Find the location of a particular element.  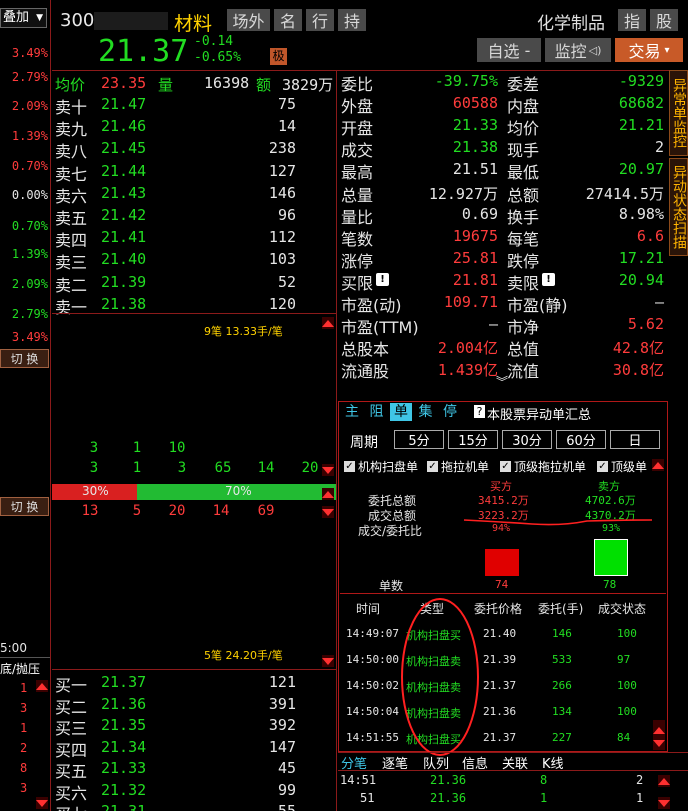

table-header-4: 成交状态 is located at coordinates (622, 609).